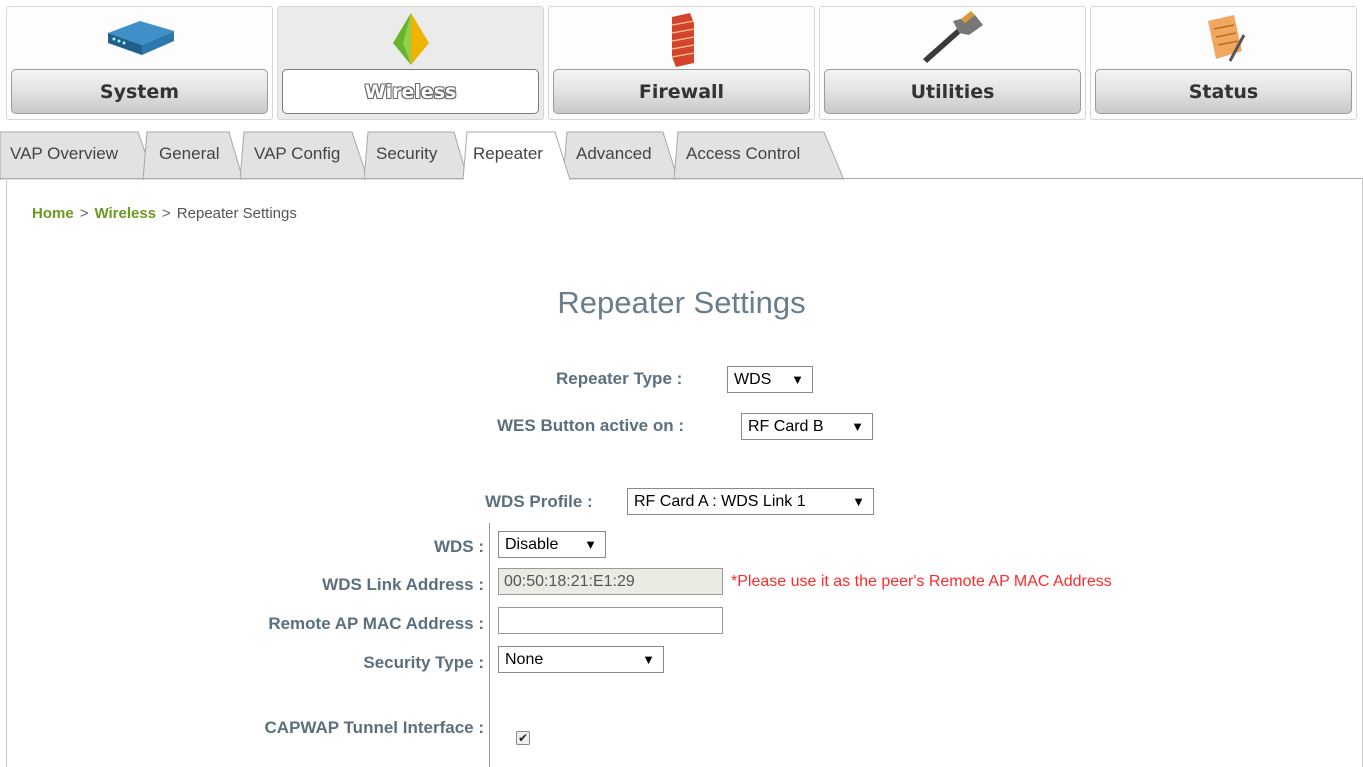 The width and height of the screenshot is (1363, 767). I want to click on wireless-pyramid-icon, so click(410, 39).